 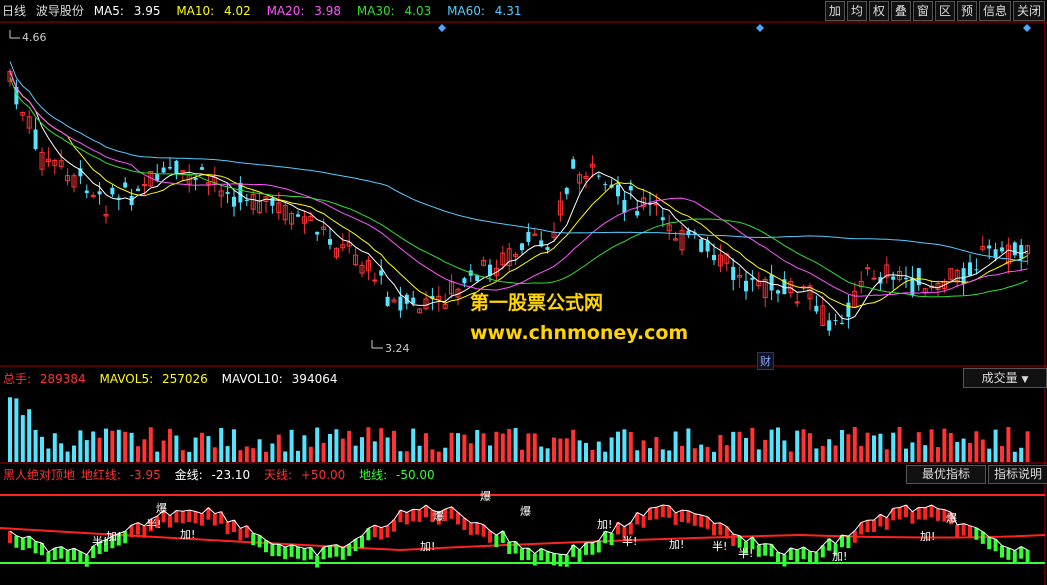 What do you see at coordinates (537, 303) in the screenshot?
I see `watermark-title: 第一股票公式网` at bounding box center [537, 303].